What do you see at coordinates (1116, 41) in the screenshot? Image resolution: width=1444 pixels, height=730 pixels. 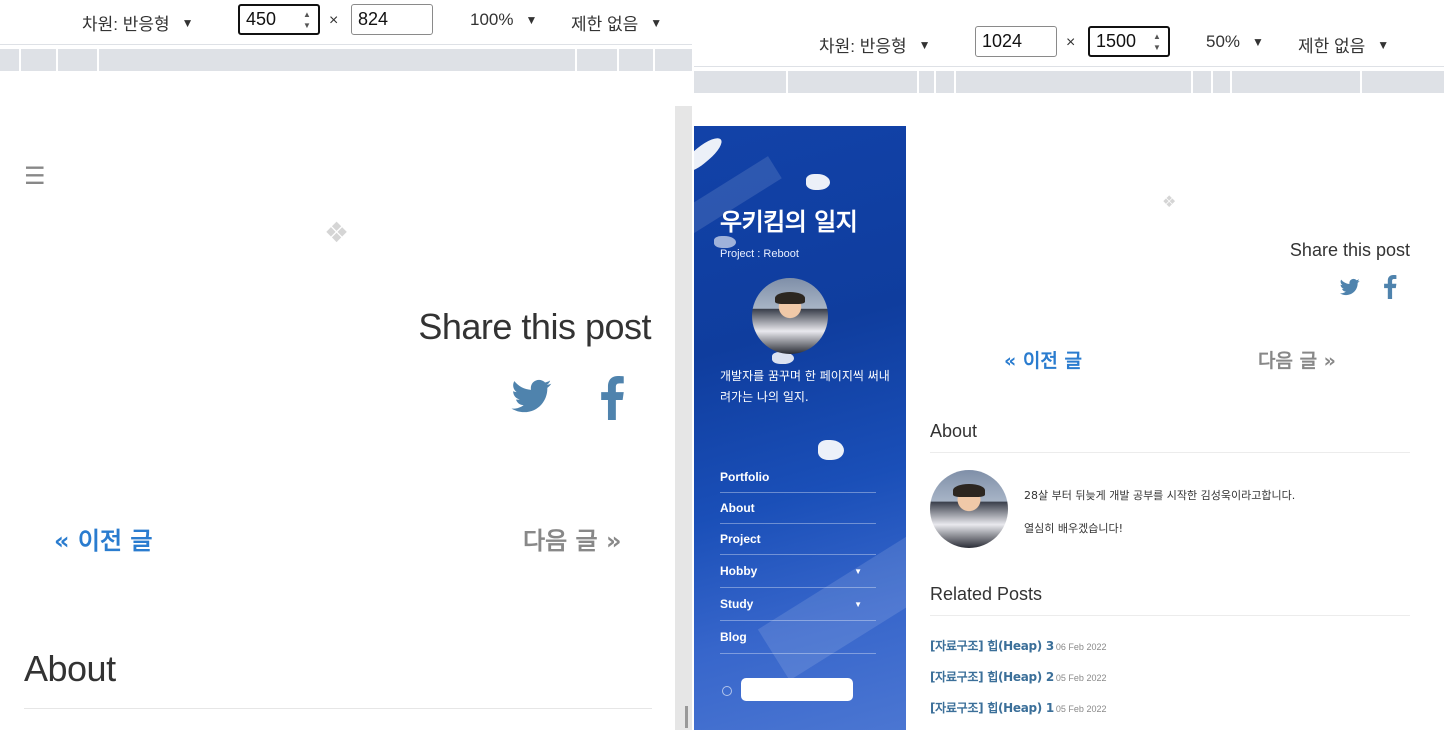 I see `height-value: 1500` at bounding box center [1116, 41].